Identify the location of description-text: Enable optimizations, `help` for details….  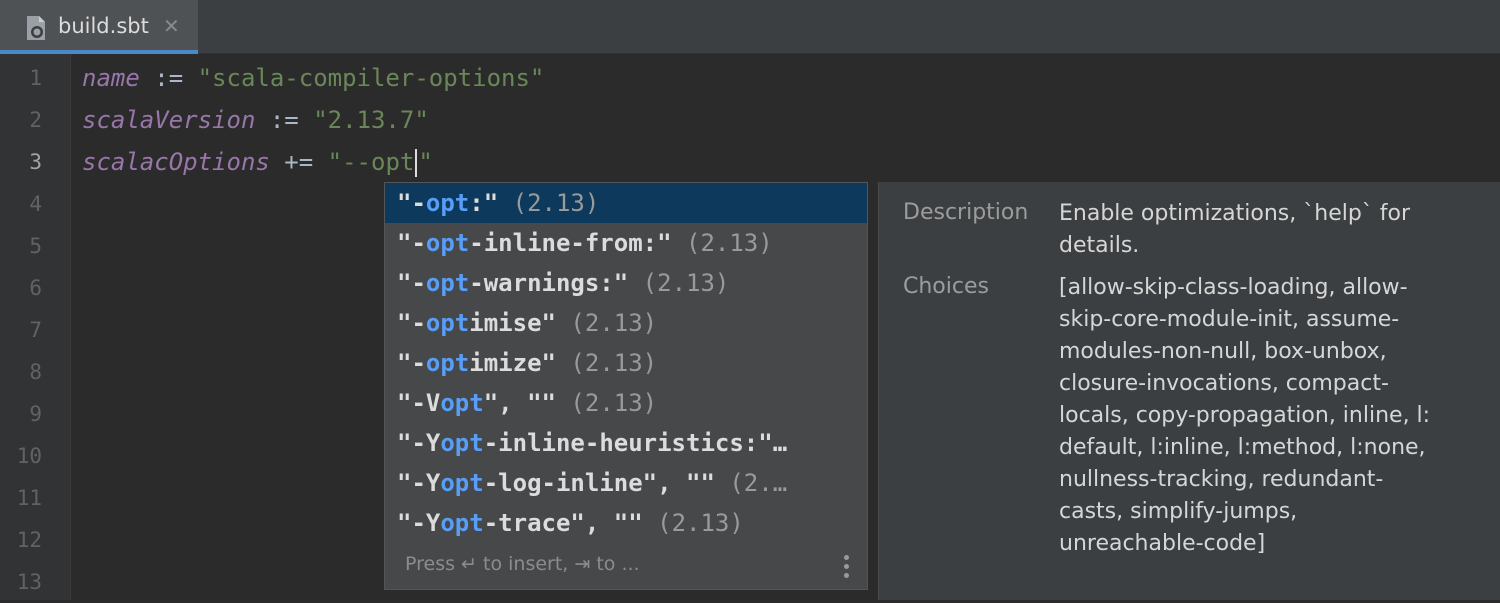
(1274, 230).